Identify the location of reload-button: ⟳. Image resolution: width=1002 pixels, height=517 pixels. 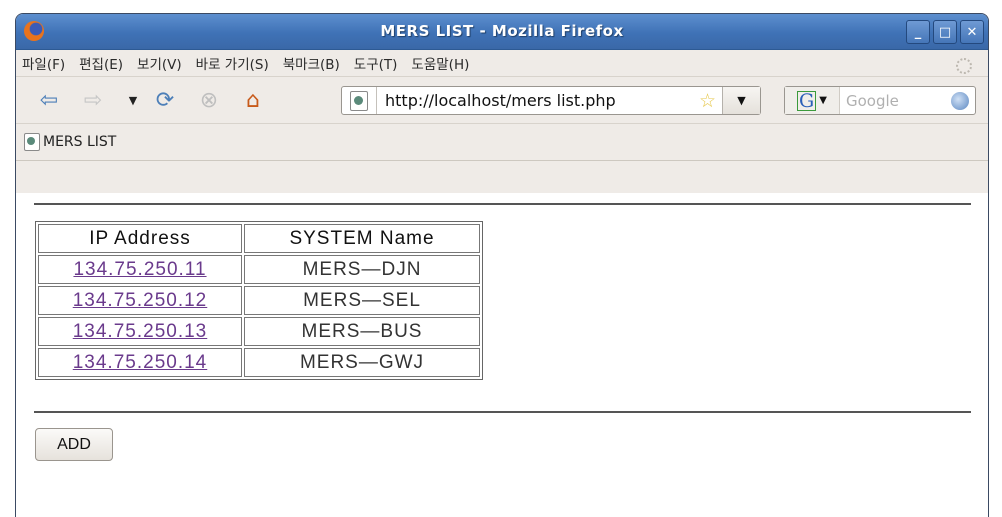
(165, 100).